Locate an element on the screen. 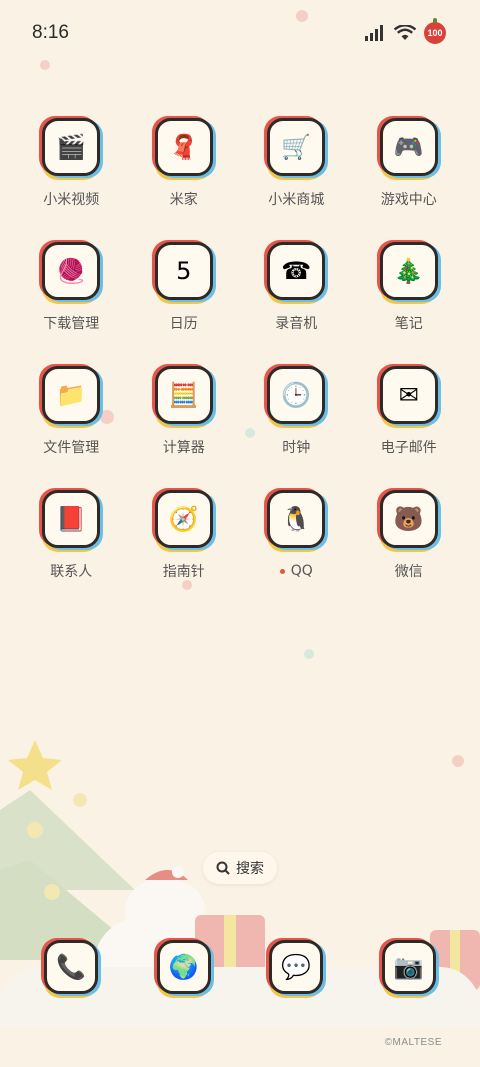 This screenshot has height=1067, width=480. app-label-text: 下载管理 is located at coordinates (71, 324).